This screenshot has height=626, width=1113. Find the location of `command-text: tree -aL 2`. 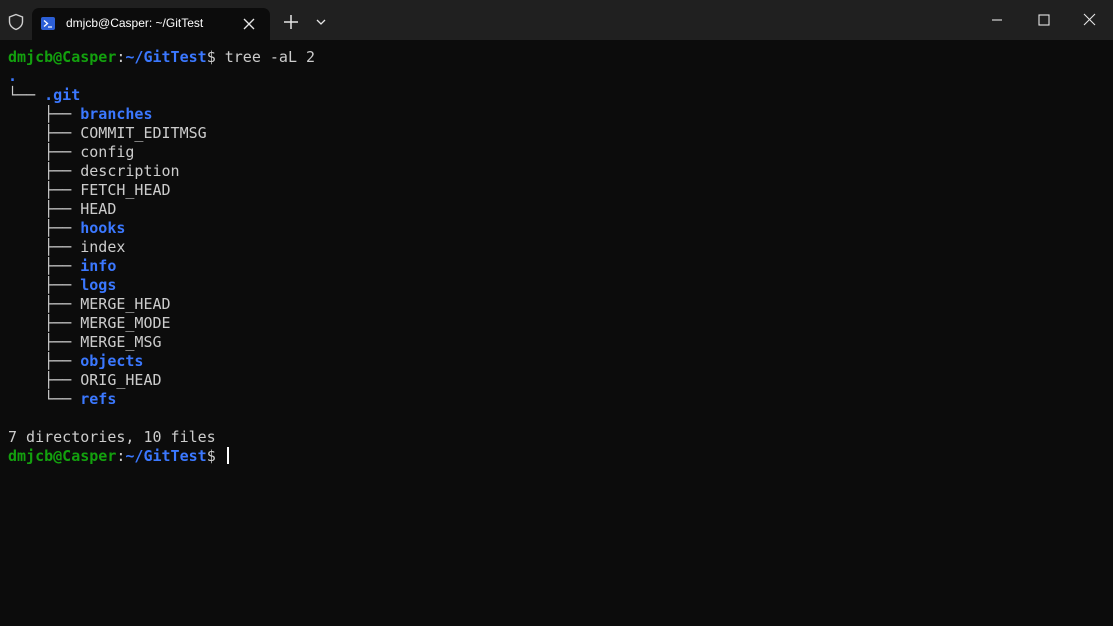

command-text: tree -aL 2 is located at coordinates (270, 57).